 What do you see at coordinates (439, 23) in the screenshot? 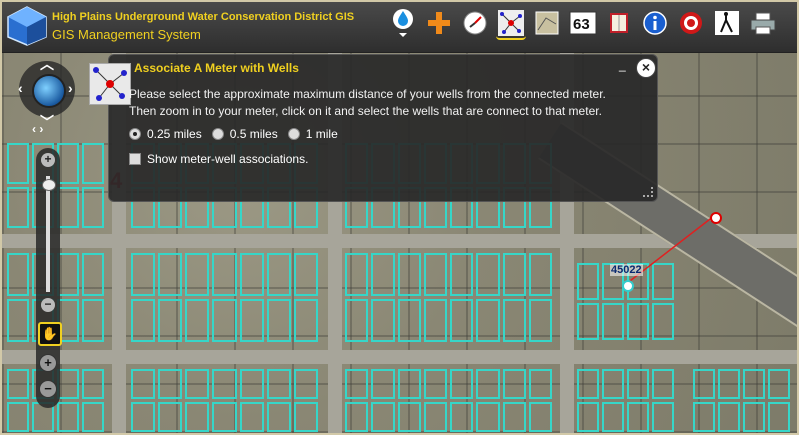
I see `add-icon` at bounding box center [439, 23].